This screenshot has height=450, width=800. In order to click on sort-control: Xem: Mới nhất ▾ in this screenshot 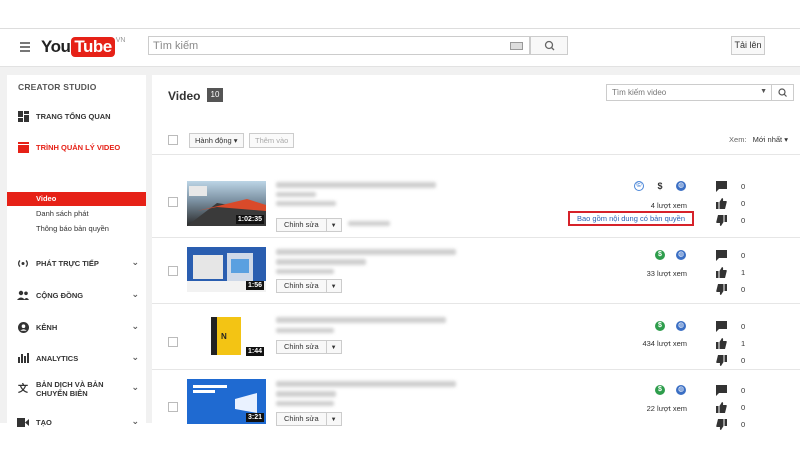, I will do `click(758, 139)`.